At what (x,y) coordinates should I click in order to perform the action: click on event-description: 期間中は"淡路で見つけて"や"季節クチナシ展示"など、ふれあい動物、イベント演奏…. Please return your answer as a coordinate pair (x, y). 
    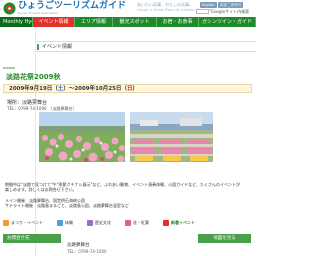
    Looking at the image, I should click on (127, 187).